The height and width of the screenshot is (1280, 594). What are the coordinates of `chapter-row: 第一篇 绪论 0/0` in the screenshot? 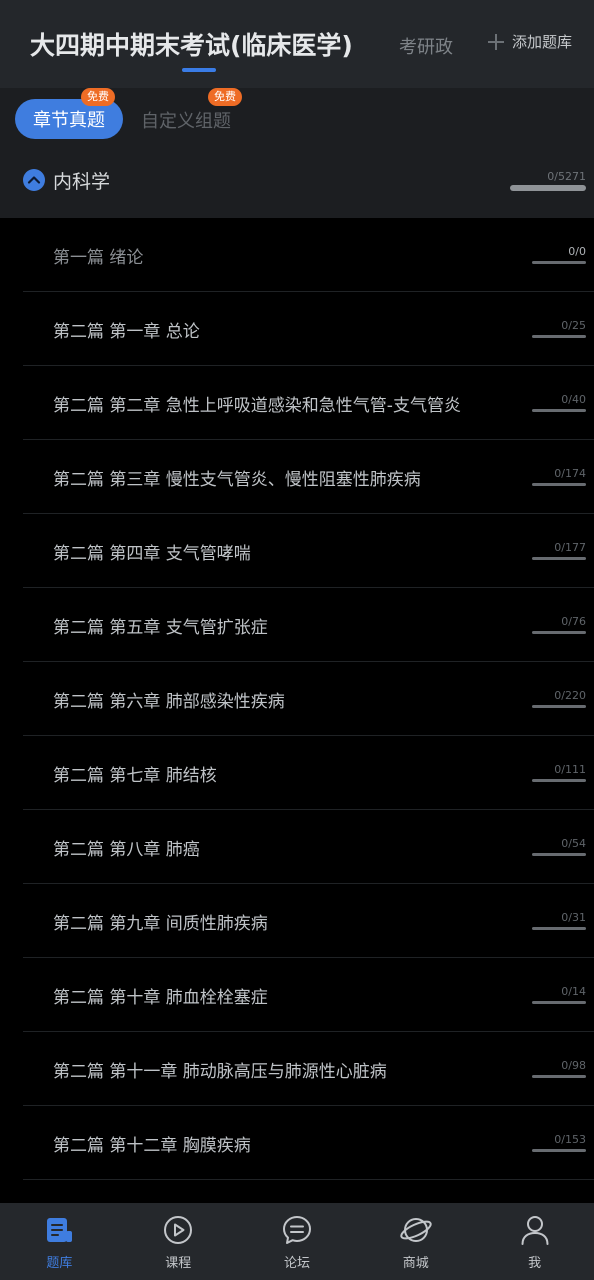 It's located at (308, 255).